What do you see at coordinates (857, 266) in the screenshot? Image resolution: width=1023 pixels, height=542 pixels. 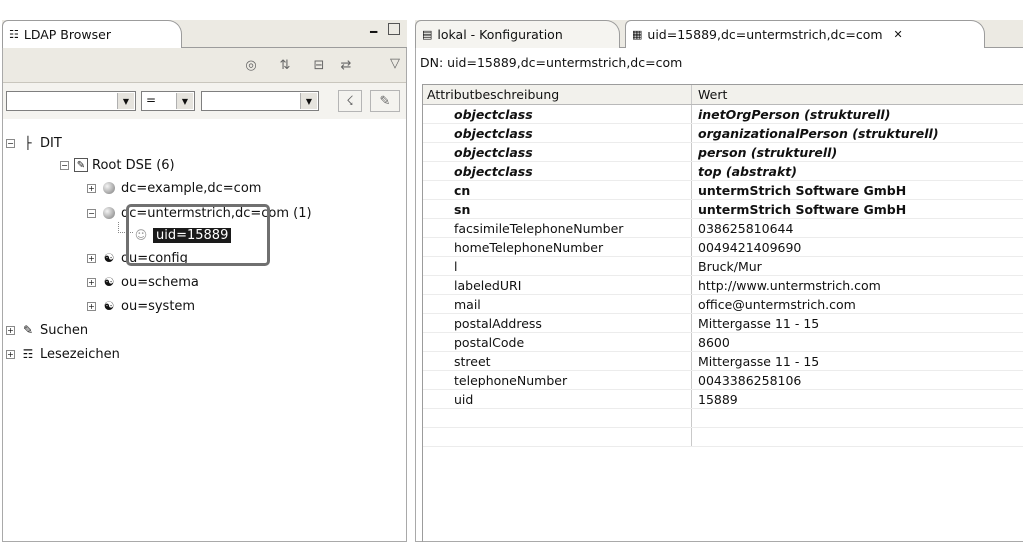 I see `value-cell: Bruck/Mur` at bounding box center [857, 266].